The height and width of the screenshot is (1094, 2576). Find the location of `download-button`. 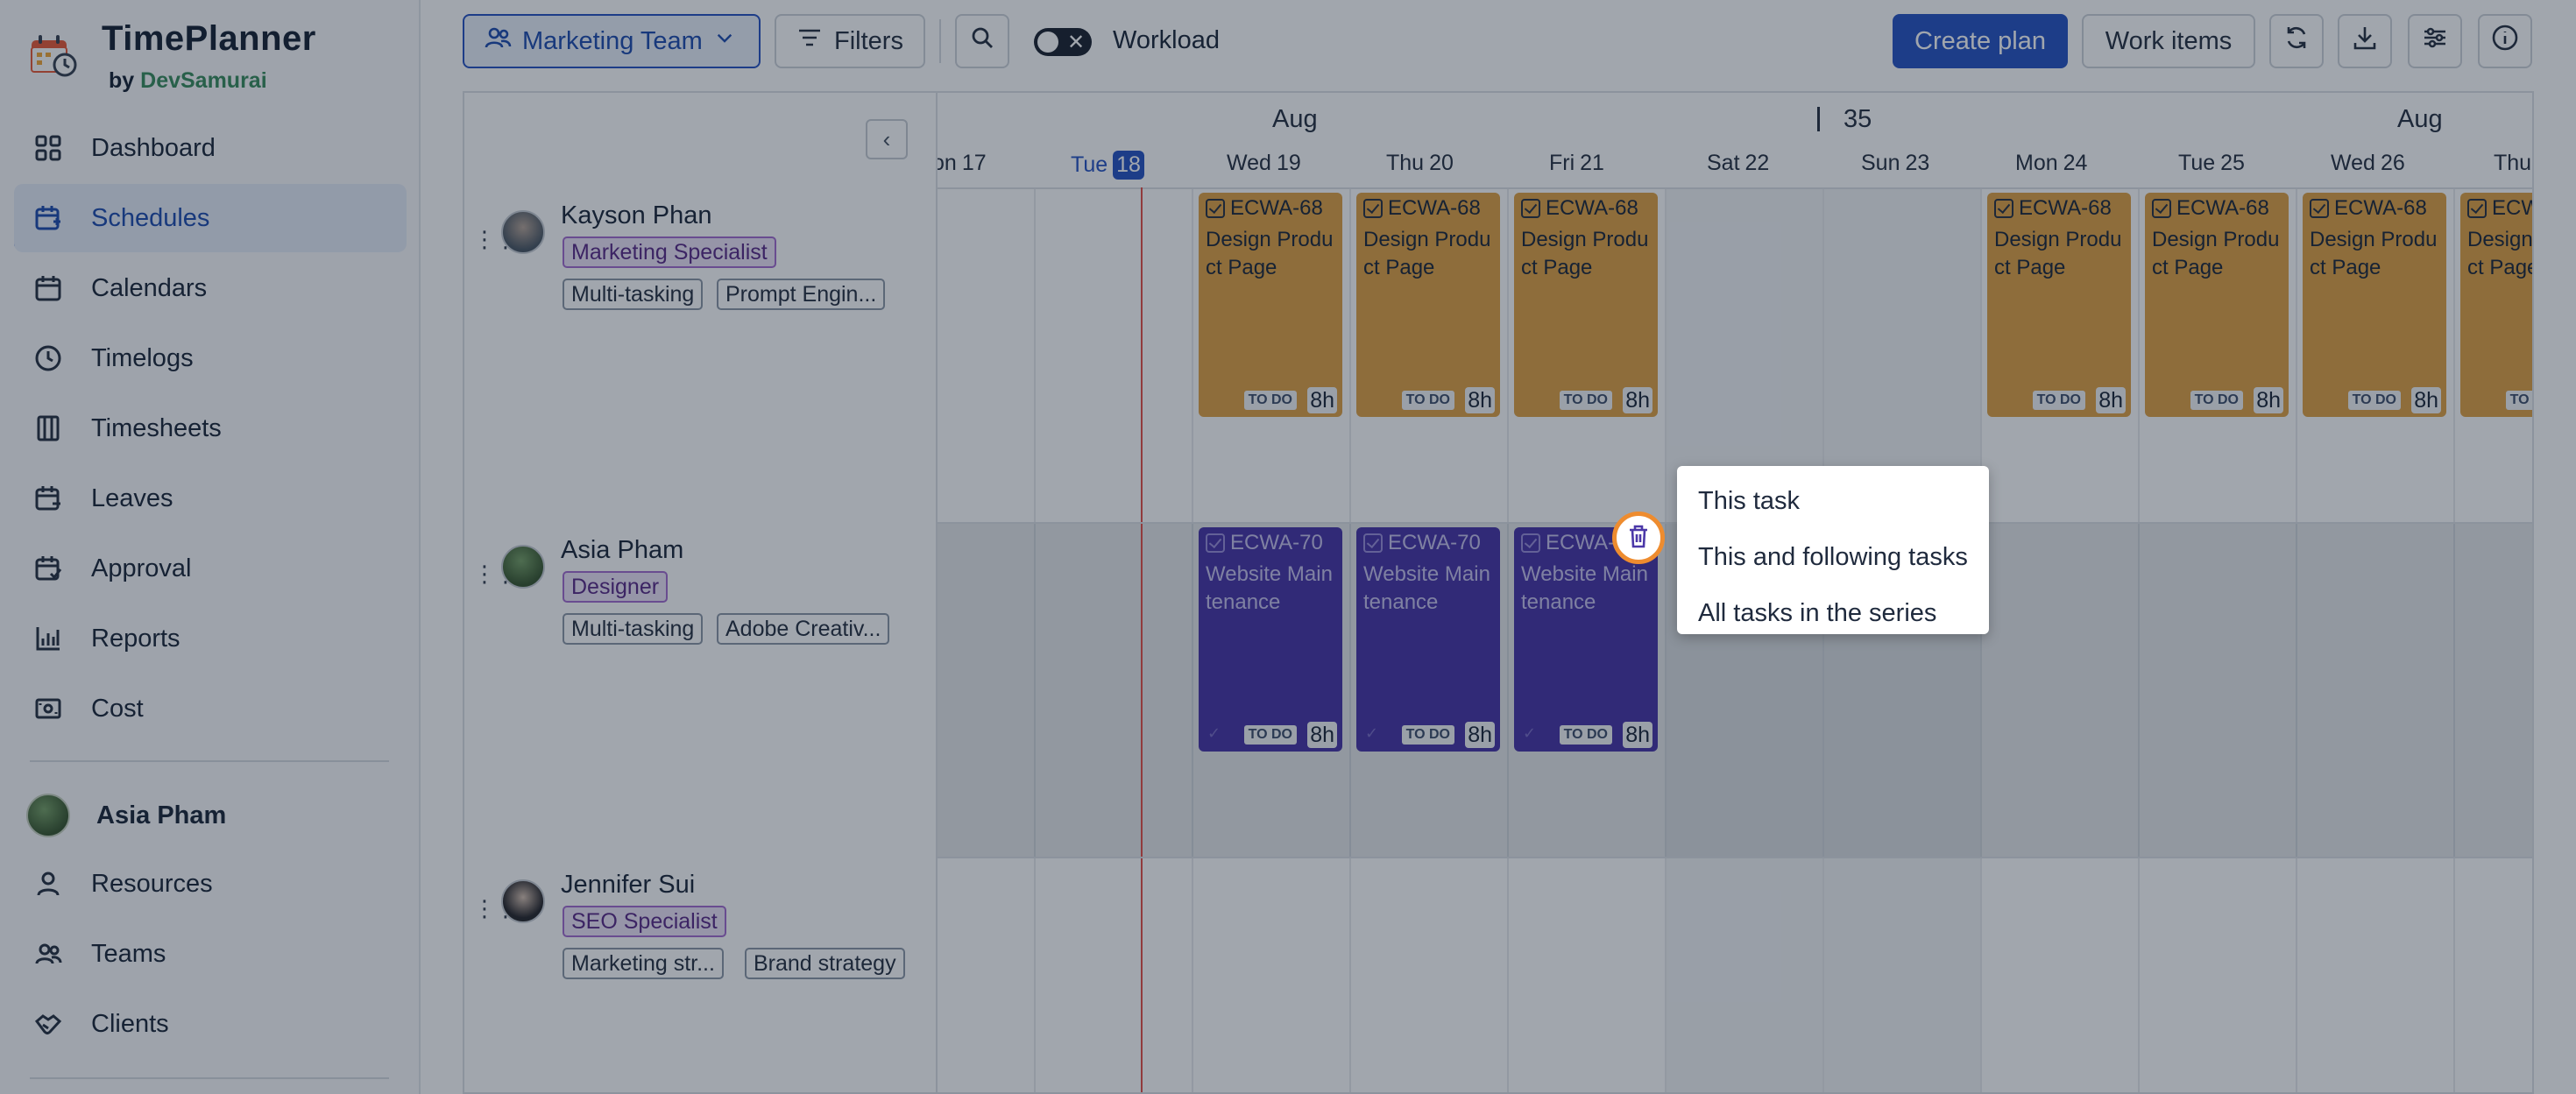

download-button is located at coordinates (2365, 41).